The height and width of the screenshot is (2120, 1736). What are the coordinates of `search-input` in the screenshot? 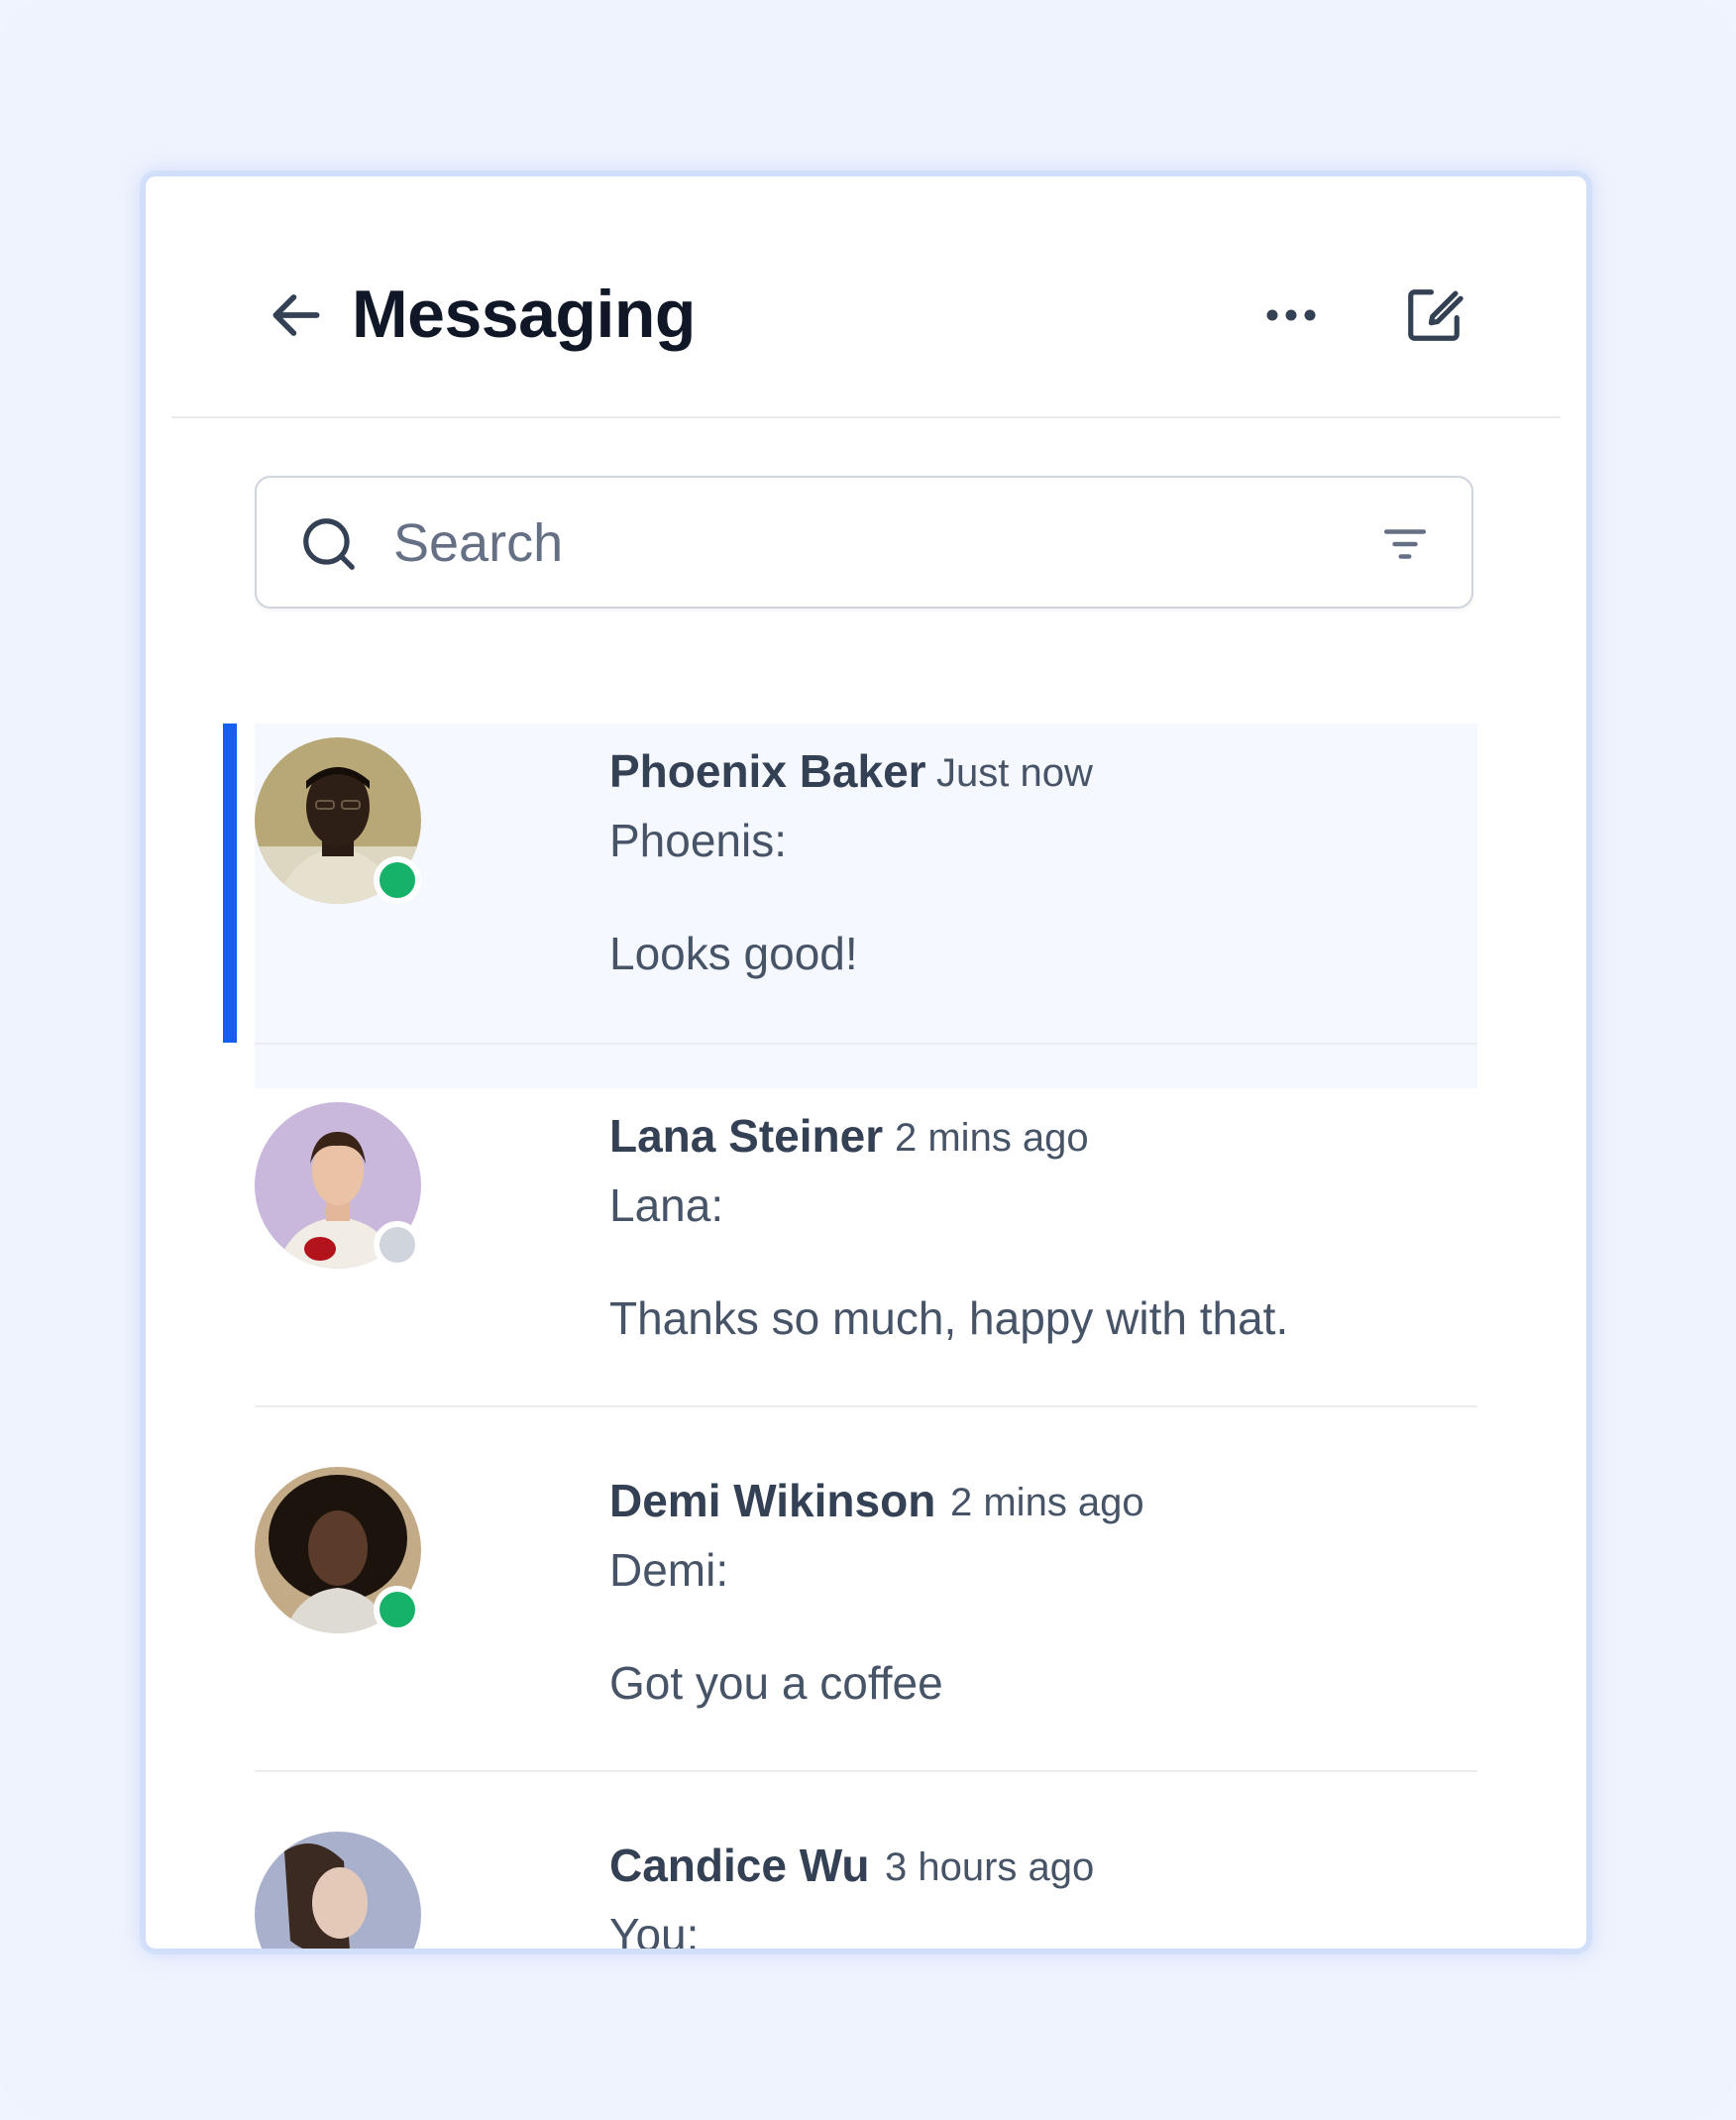 It's located at (849, 543).